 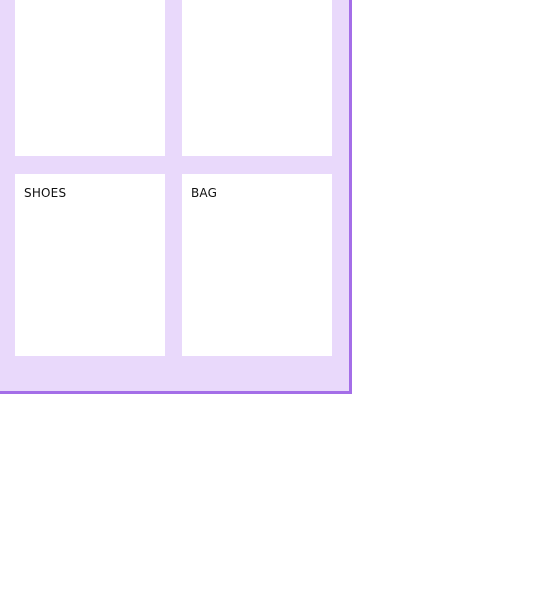 I want to click on category-card-top-left, so click(x=90, y=78).